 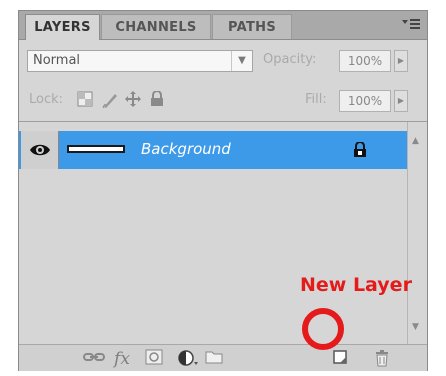 I want to click on new-layer-annotation: New Layer, so click(x=356, y=285).